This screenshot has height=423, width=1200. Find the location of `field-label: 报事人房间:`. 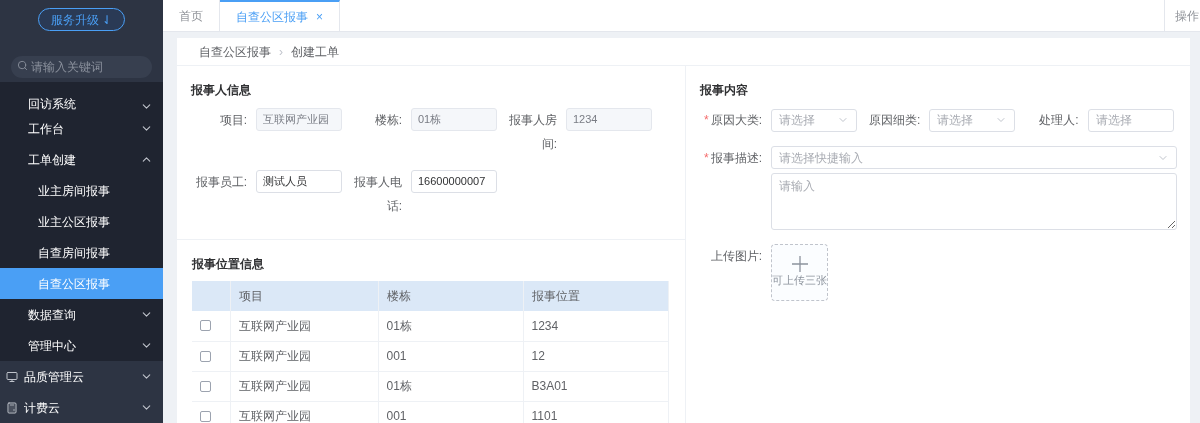

field-label: 报事人房间: is located at coordinates (533, 132).